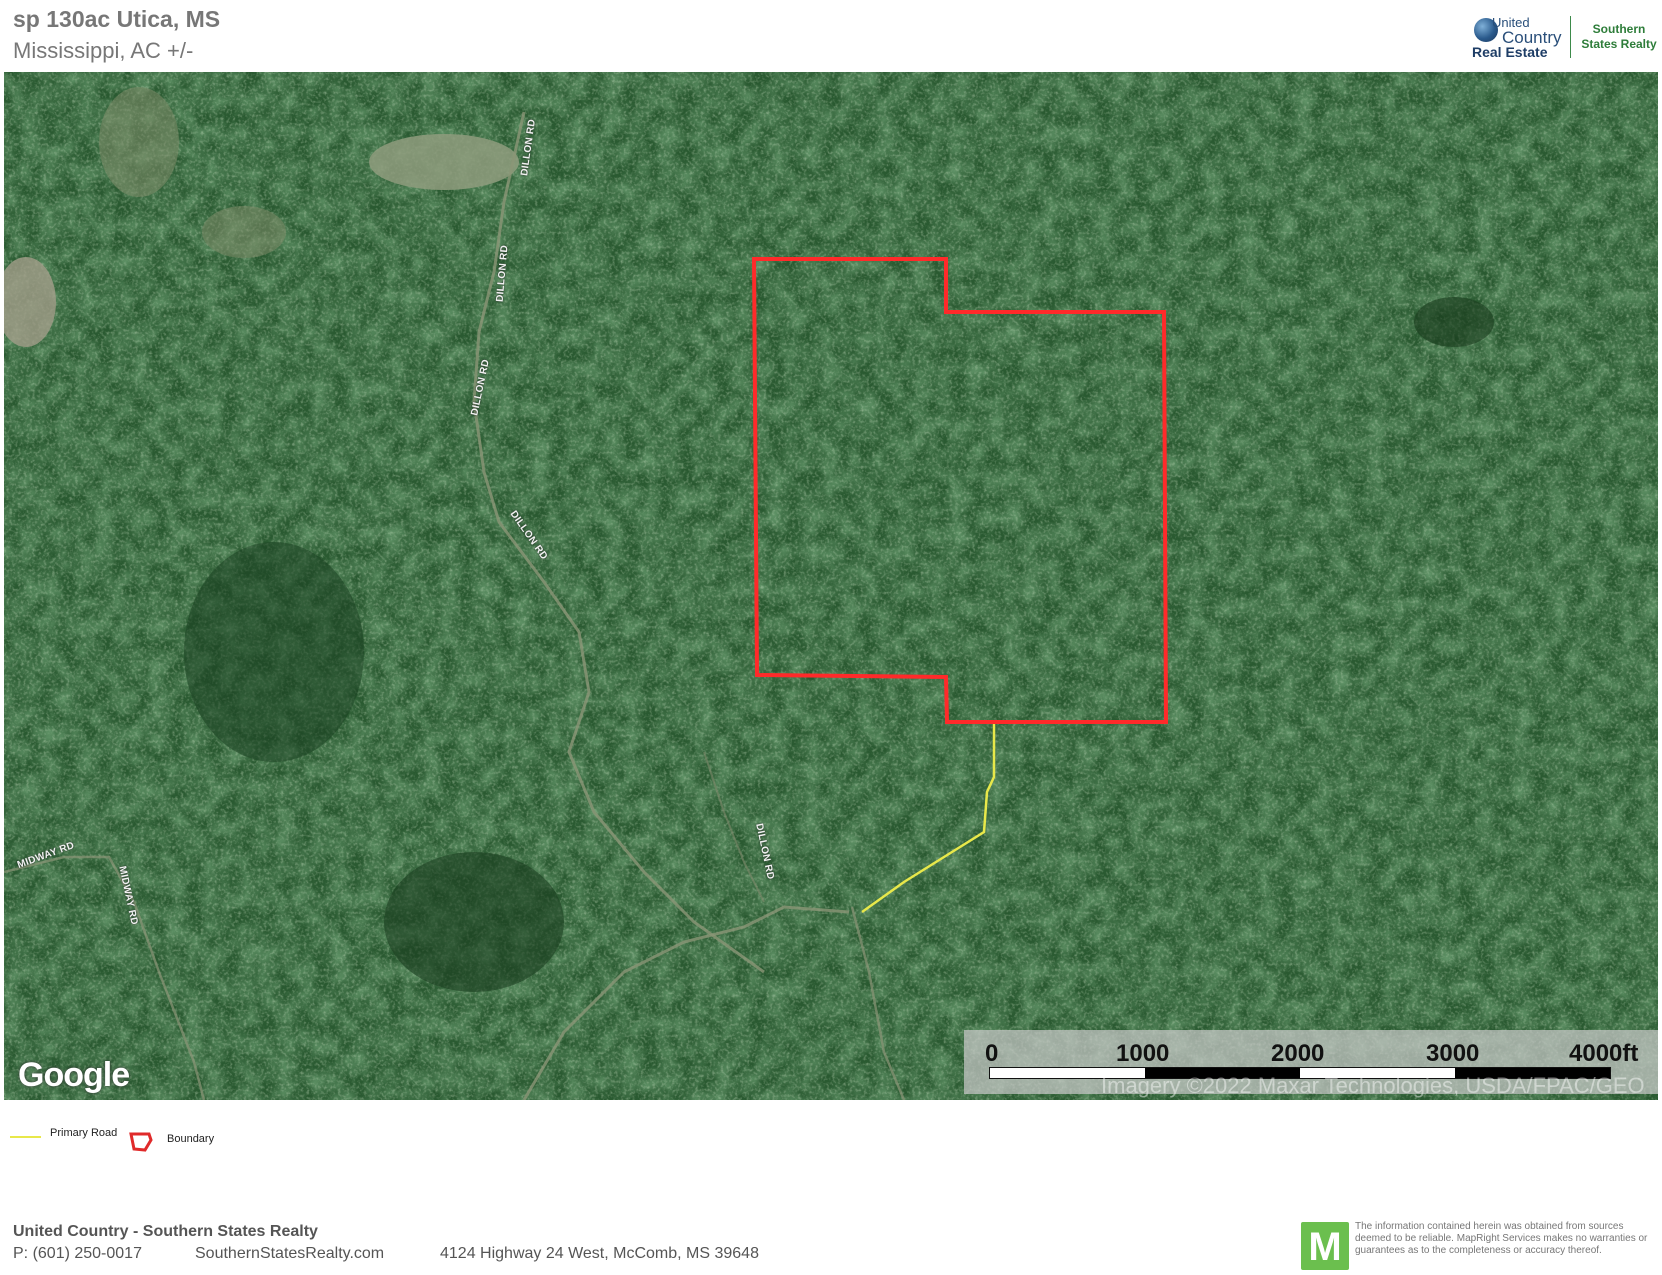  I want to click on footer-website: SouthernStatesRealty.com, so click(289, 1254).